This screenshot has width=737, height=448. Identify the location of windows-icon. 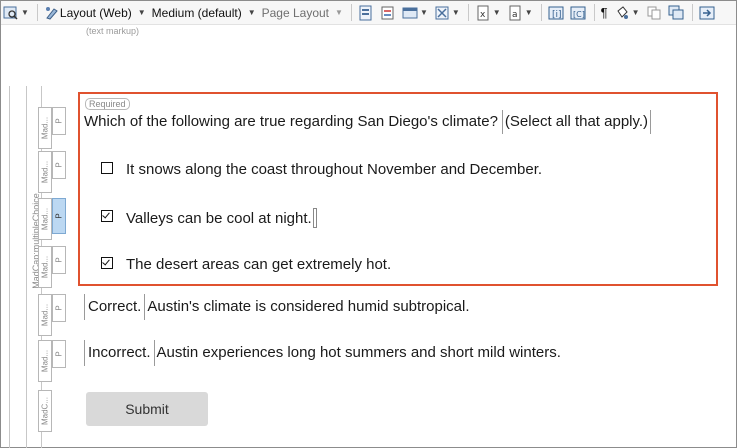
(676, 13).